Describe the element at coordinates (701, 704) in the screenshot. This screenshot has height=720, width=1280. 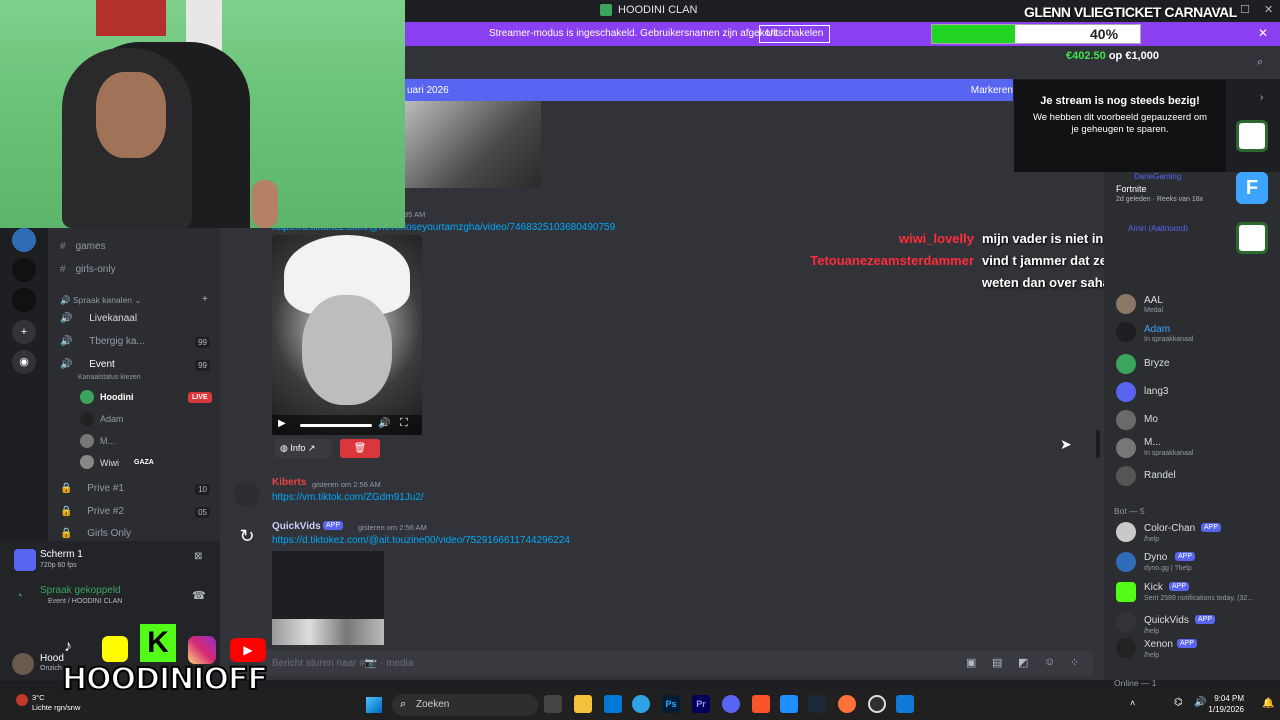
I see `premiere-icon: Pr` at that location.